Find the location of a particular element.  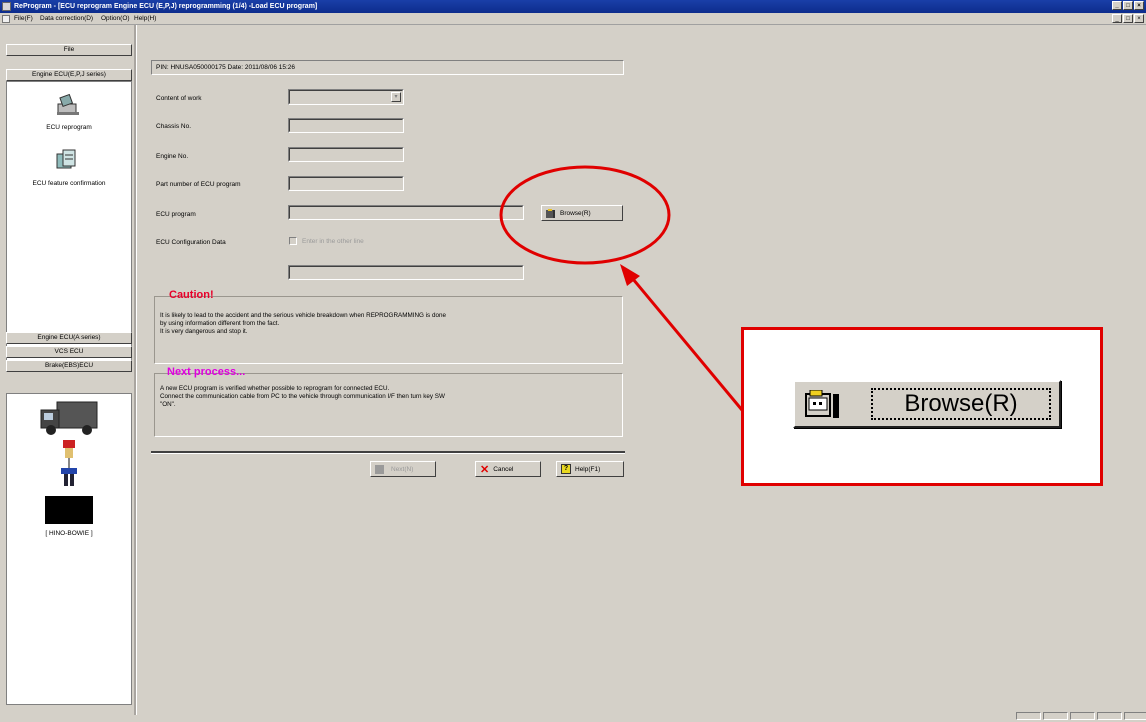

highlight-ellipse is located at coordinates (585, 215).